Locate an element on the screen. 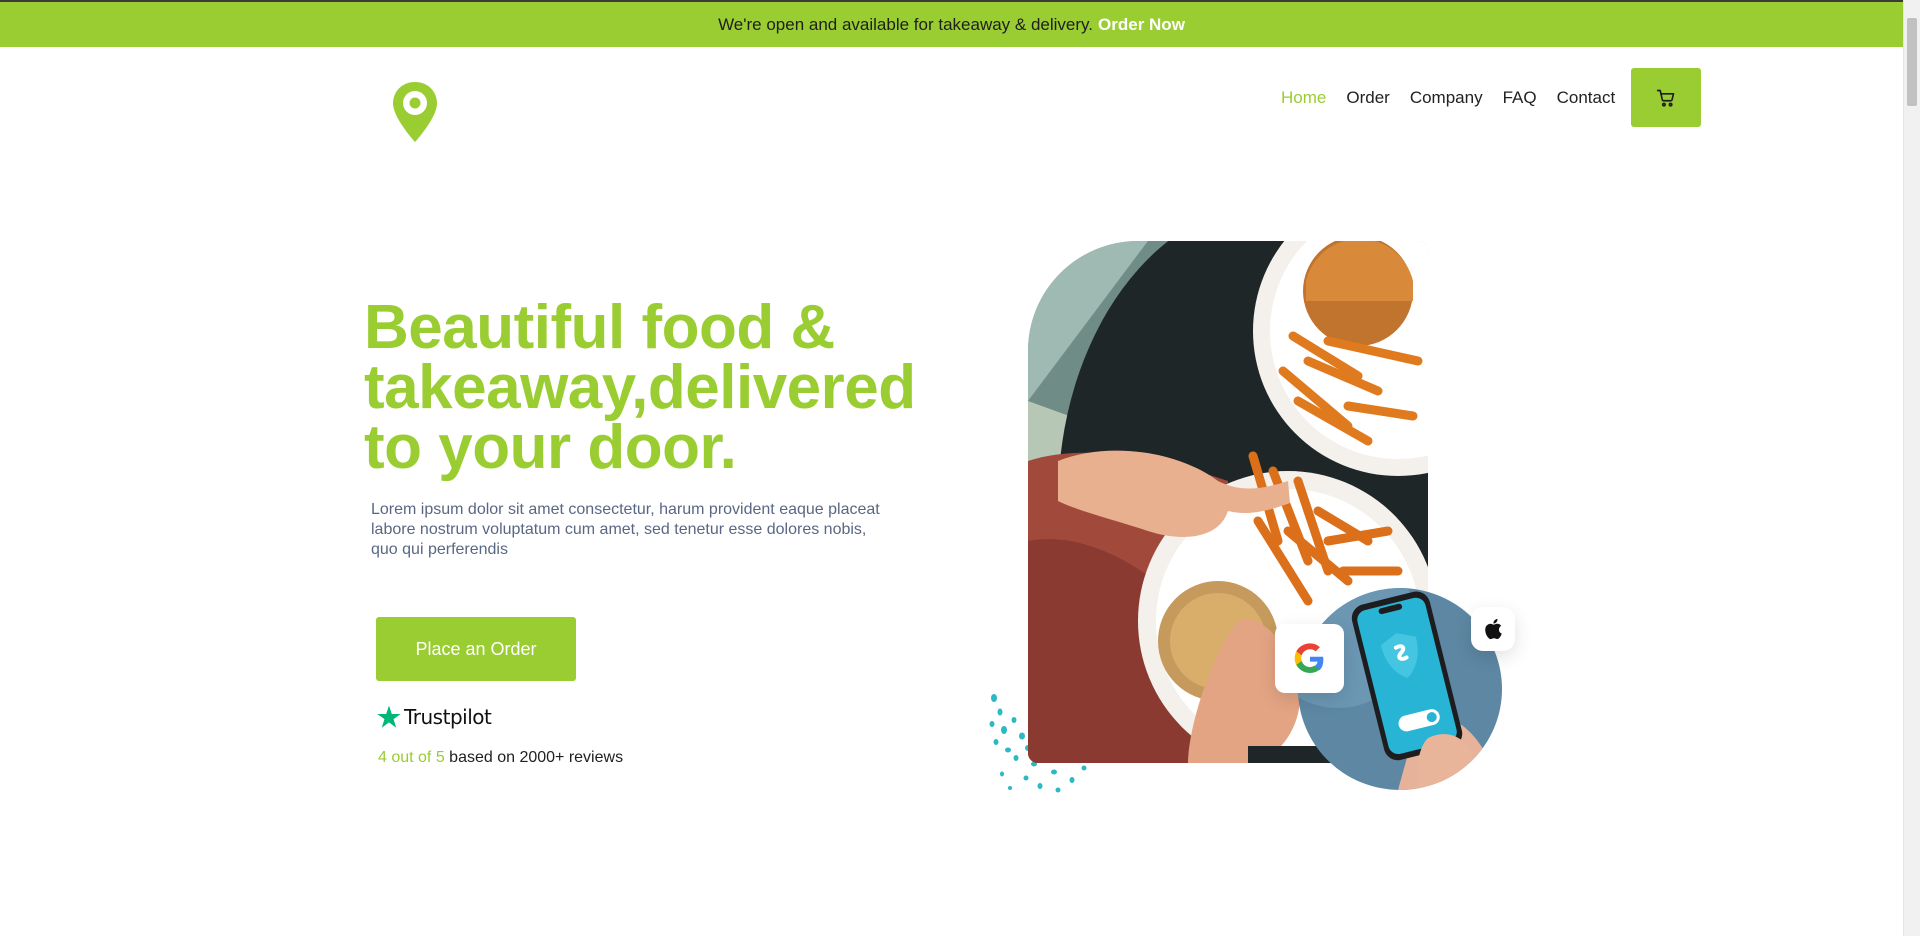  scrollbar-thumb is located at coordinates (1912, 62).